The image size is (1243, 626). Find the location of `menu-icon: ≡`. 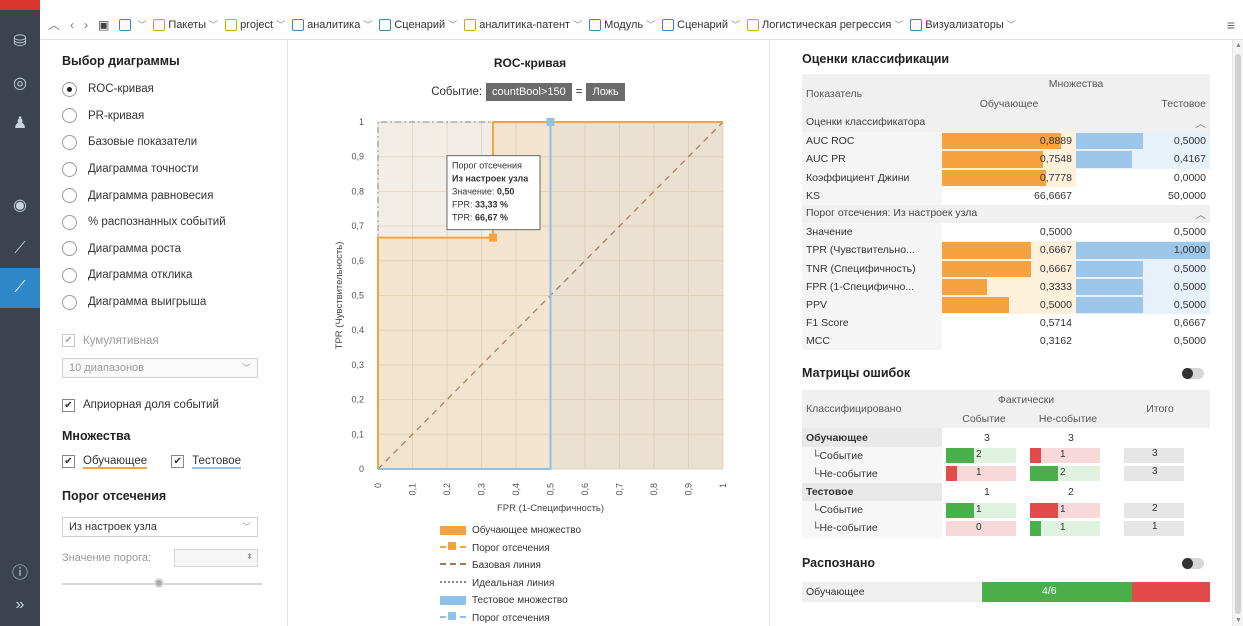

menu-icon: ≡ is located at coordinates (1231, 25).